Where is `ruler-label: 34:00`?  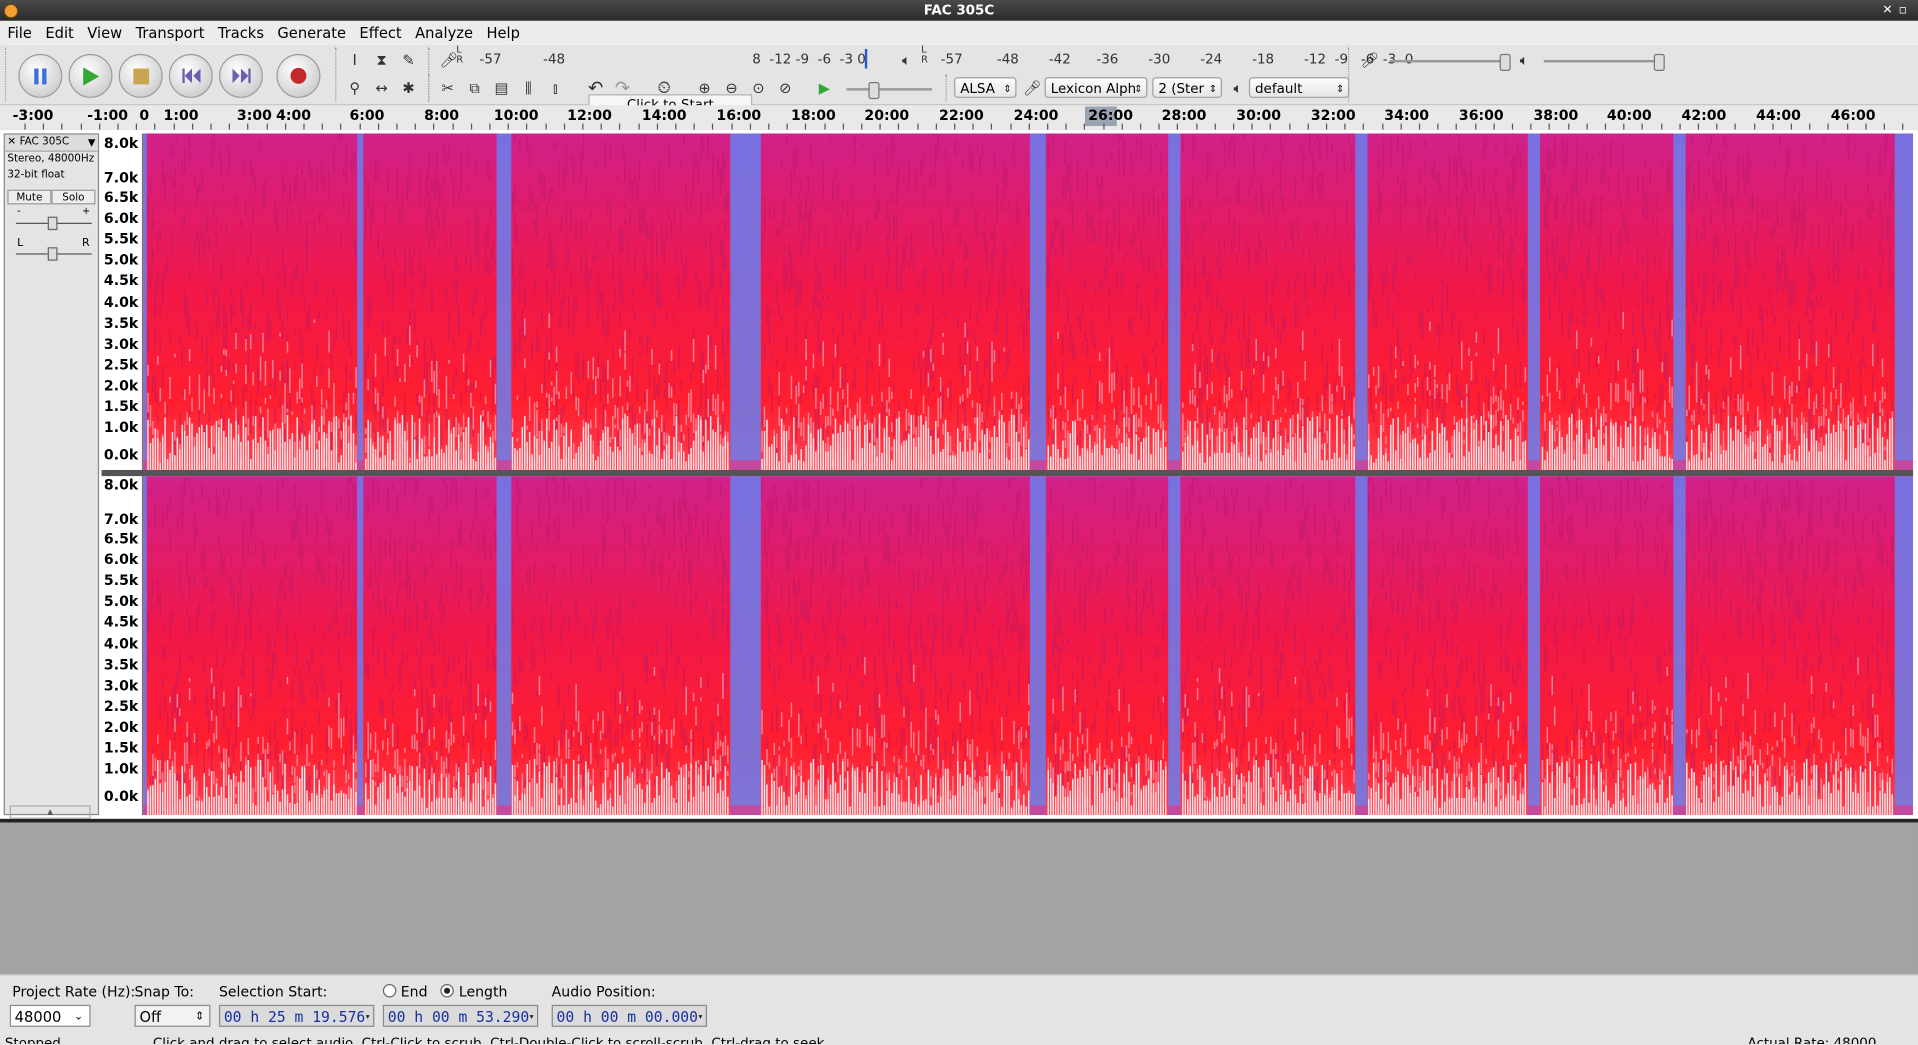 ruler-label: 34:00 is located at coordinates (1407, 115).